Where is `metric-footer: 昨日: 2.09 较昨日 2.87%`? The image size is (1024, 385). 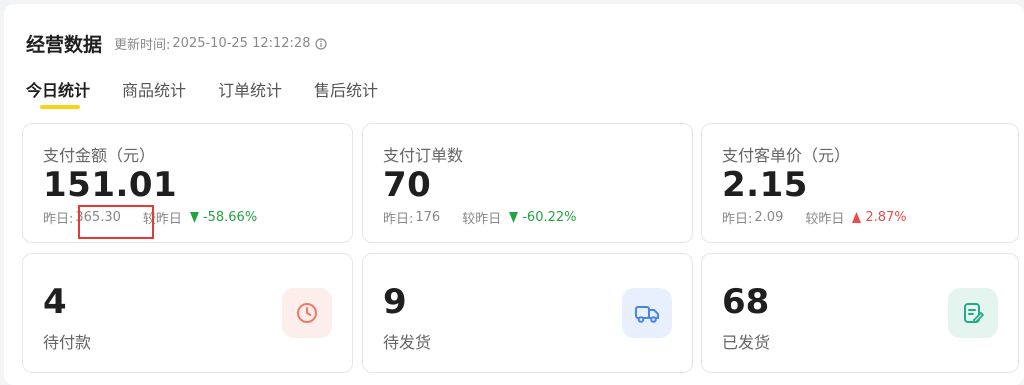
metric-footer: 昨日: 2.09 较昨日 2.87% is located at coordinates (814, 217).